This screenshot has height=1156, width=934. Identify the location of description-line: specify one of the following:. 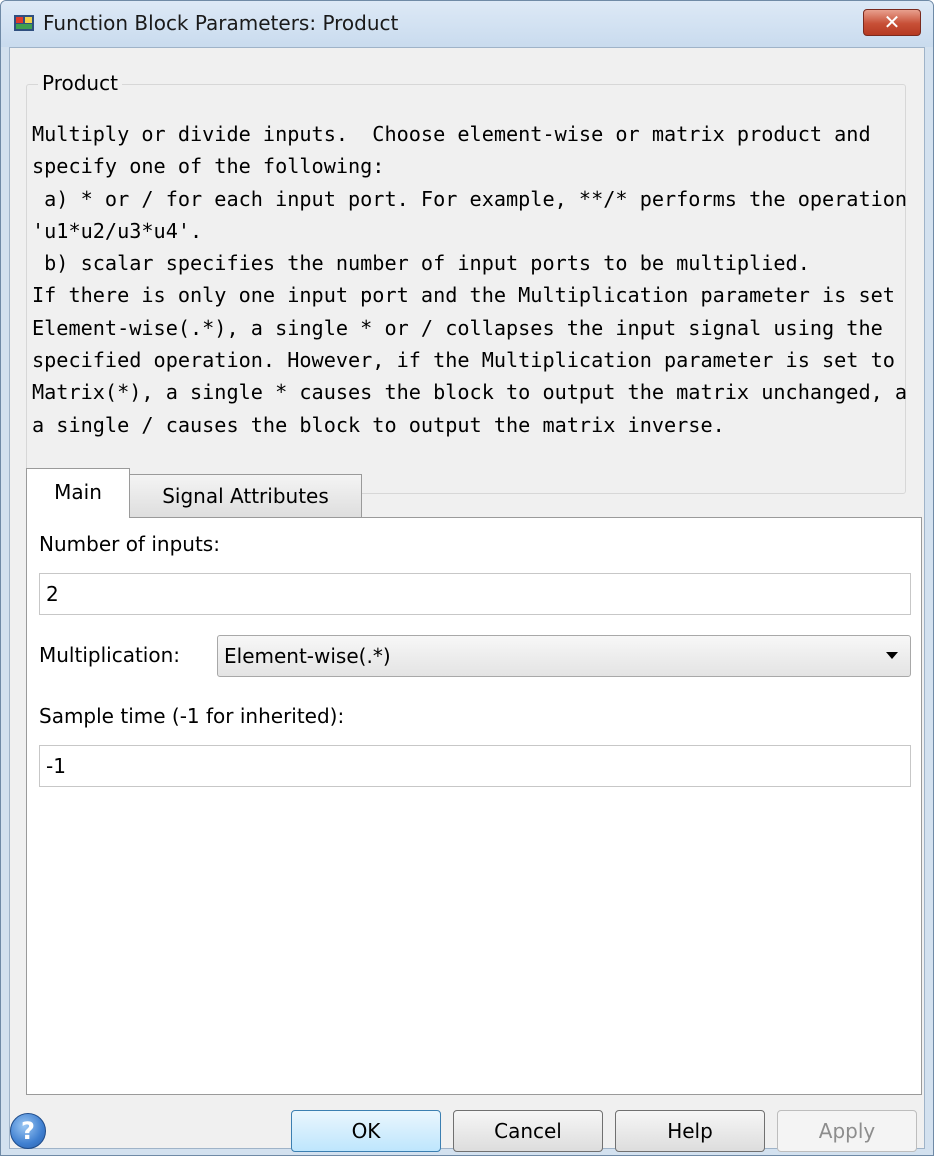
(208, 166).